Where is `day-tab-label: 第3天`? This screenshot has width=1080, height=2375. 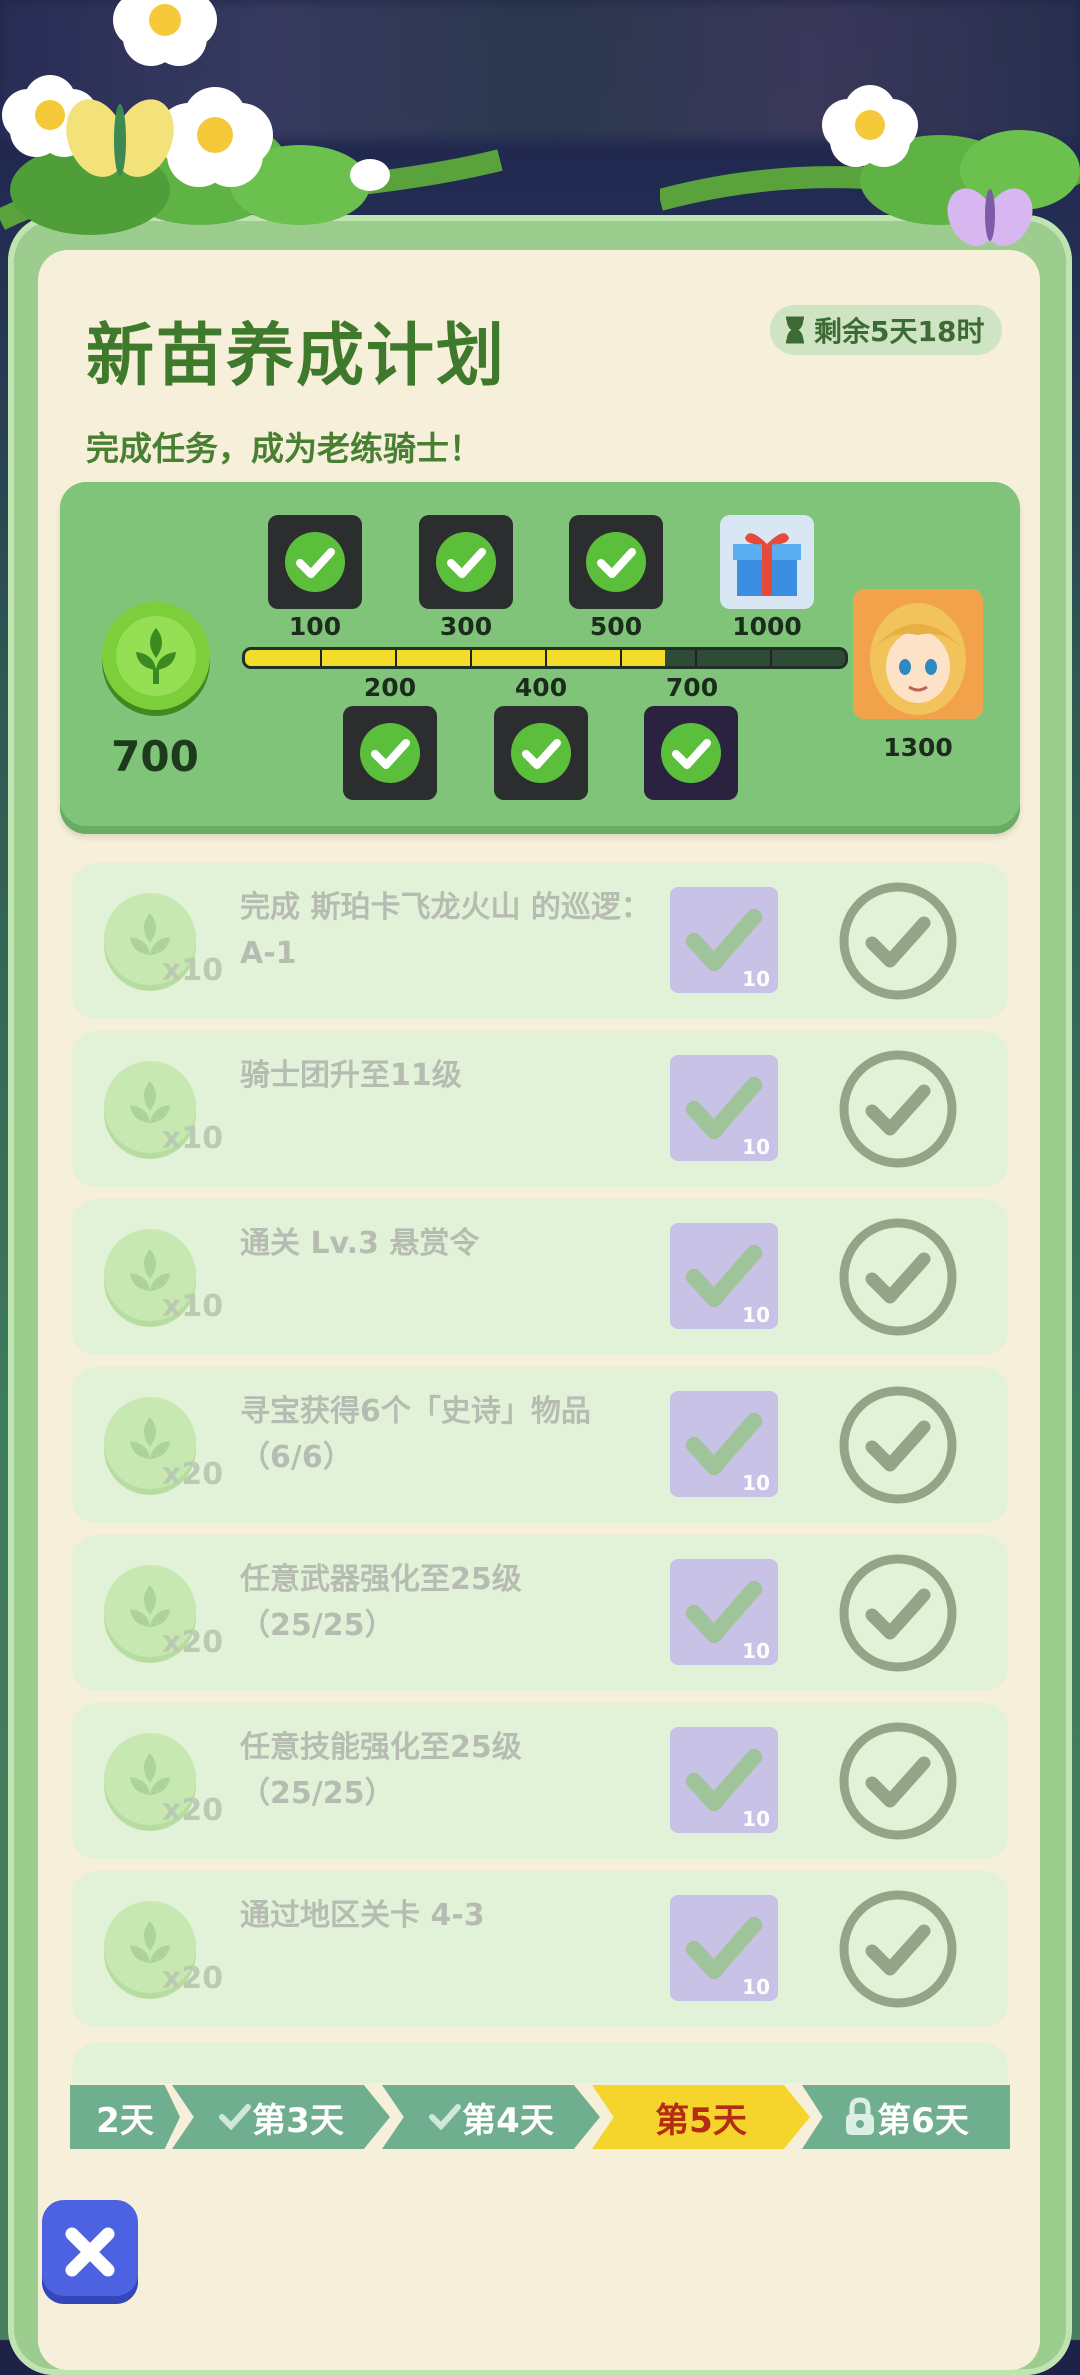 day-tab-label: 第3天 is located at coordinates (298, 2120).